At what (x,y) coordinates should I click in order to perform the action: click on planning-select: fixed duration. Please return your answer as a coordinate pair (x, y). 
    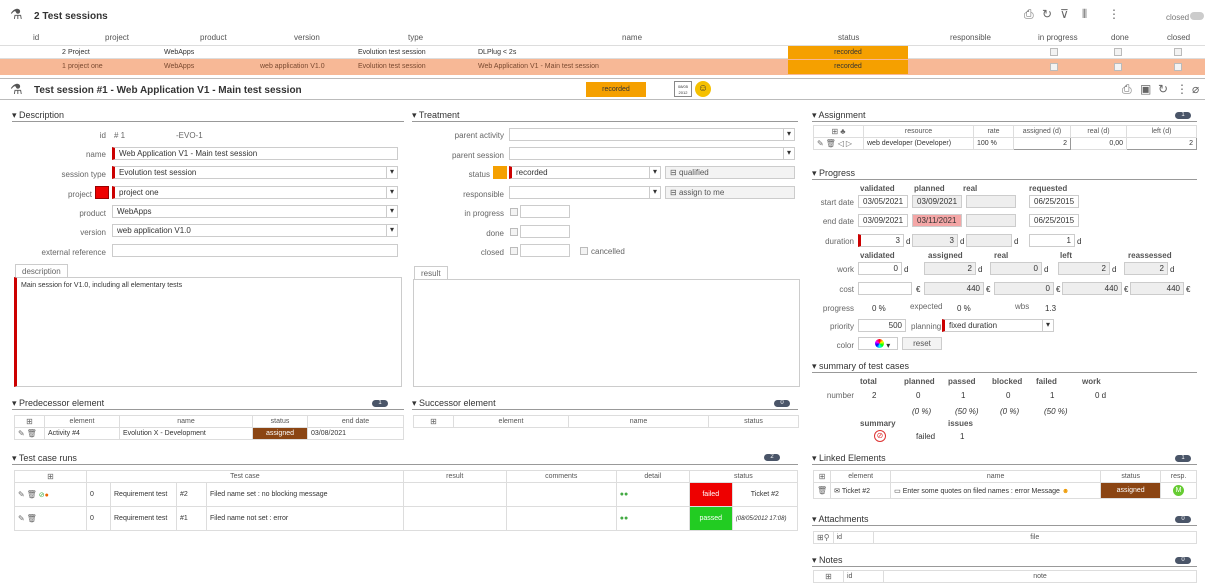
    Looking at the image, I should click on (998, 325).